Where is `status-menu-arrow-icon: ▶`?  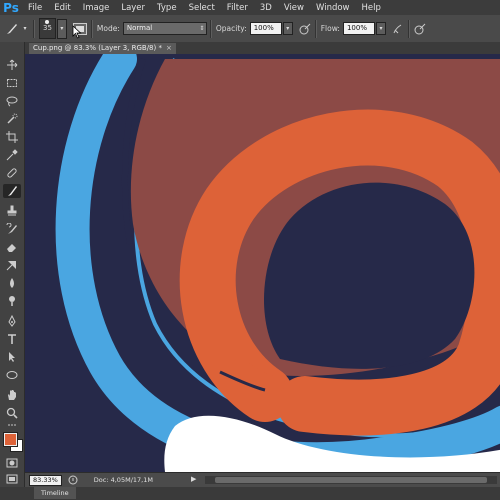 status-menu-arrow-icon: ▶ is located at coordinates (193, 479).